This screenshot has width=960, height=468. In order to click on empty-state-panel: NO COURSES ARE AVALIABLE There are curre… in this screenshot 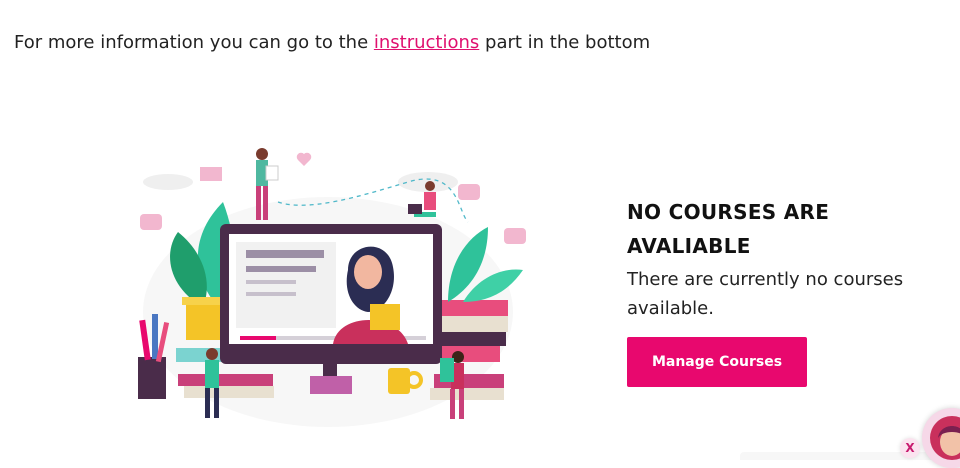, I will do `click(787, 259)`.